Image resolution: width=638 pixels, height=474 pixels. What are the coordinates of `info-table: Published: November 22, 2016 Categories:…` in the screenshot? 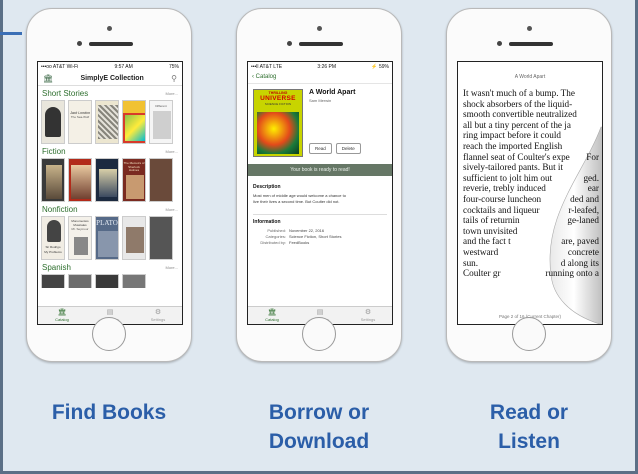 It's located at (320, 237).